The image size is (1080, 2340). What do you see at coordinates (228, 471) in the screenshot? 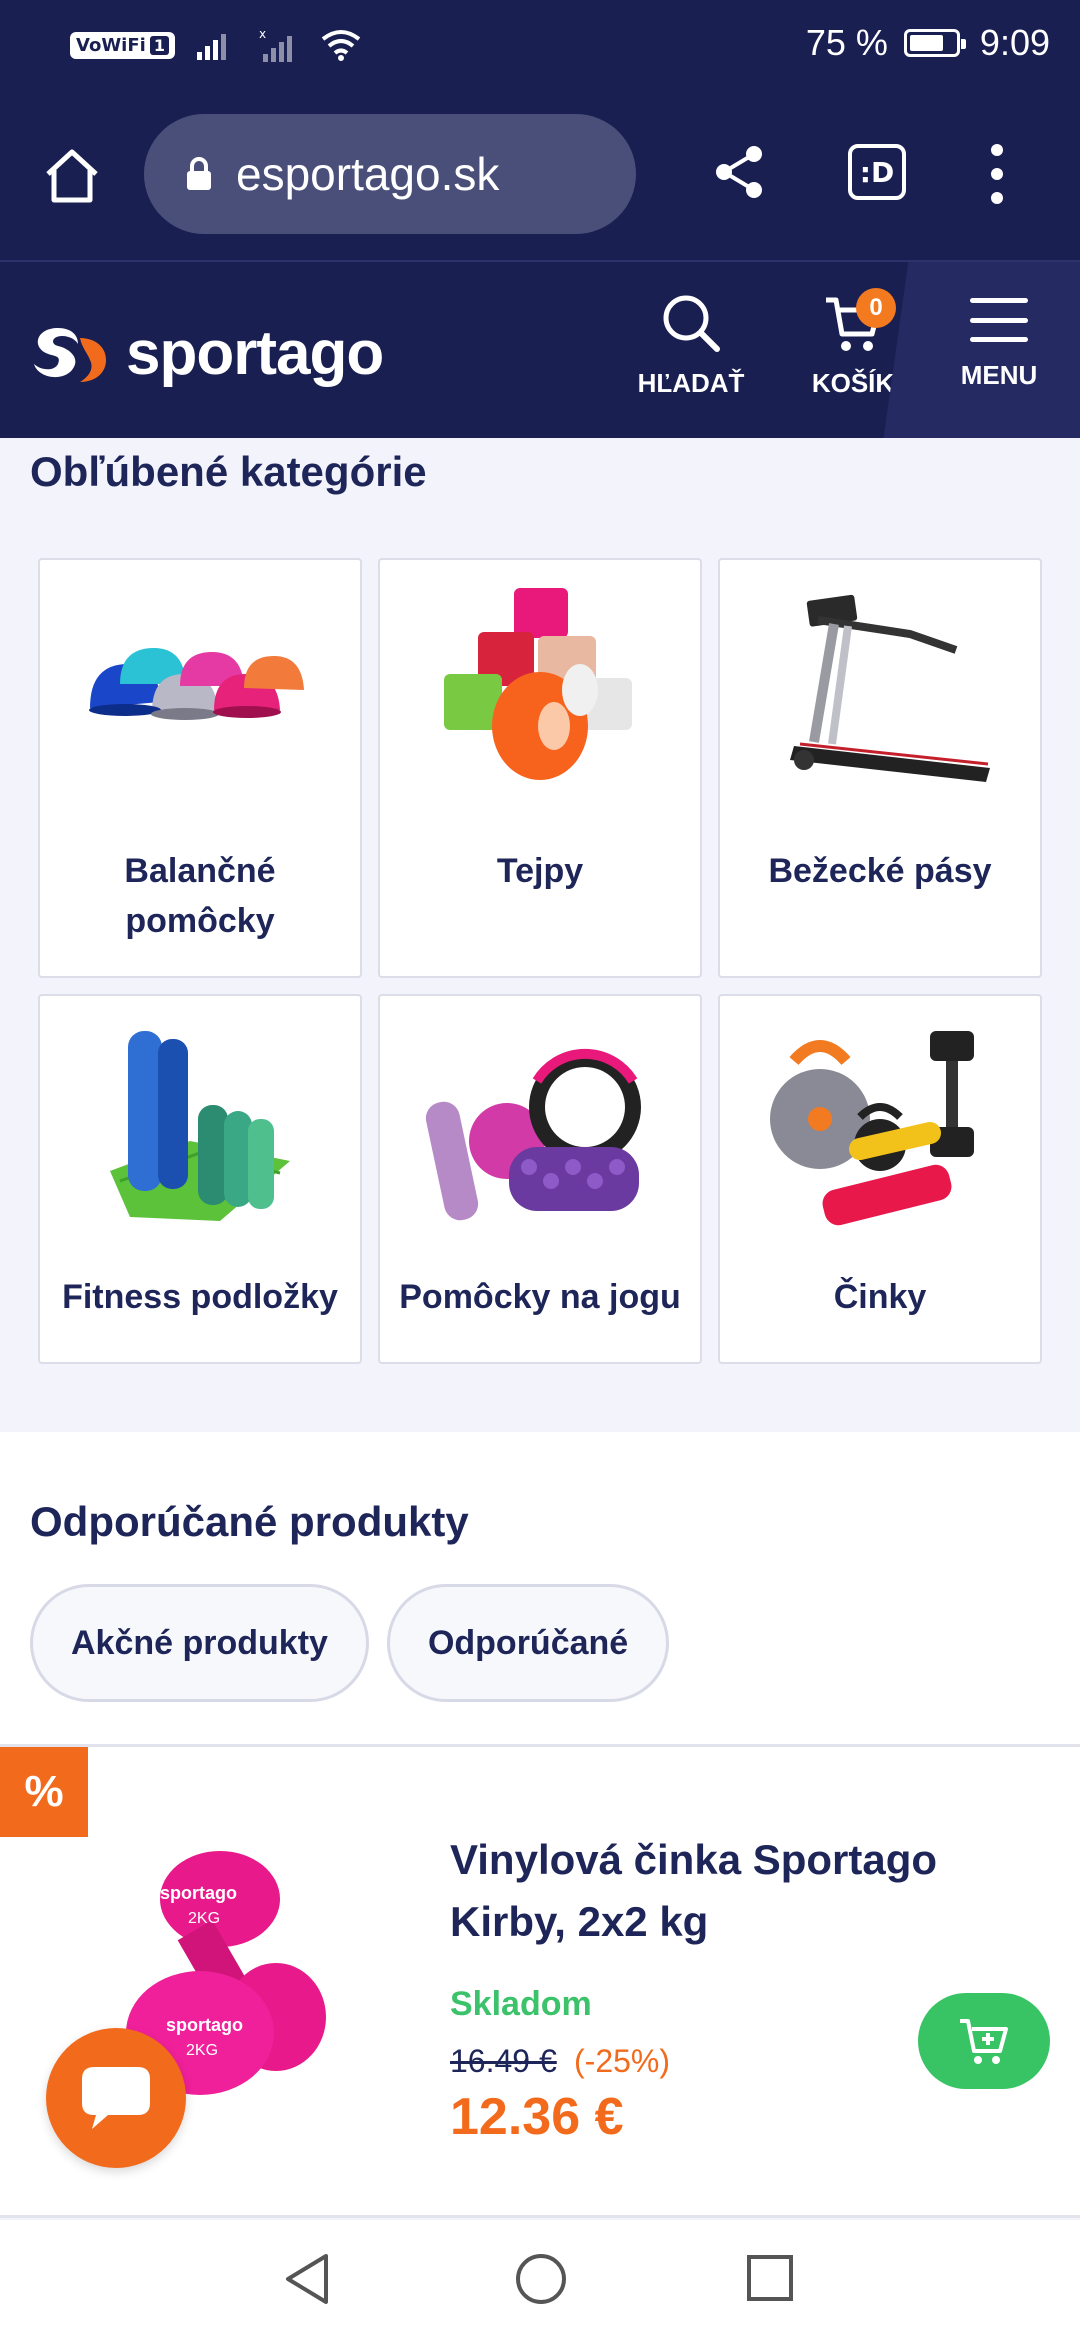
I see `categories-title: Obľúbené kategórie` at bounding box center [228, 471].